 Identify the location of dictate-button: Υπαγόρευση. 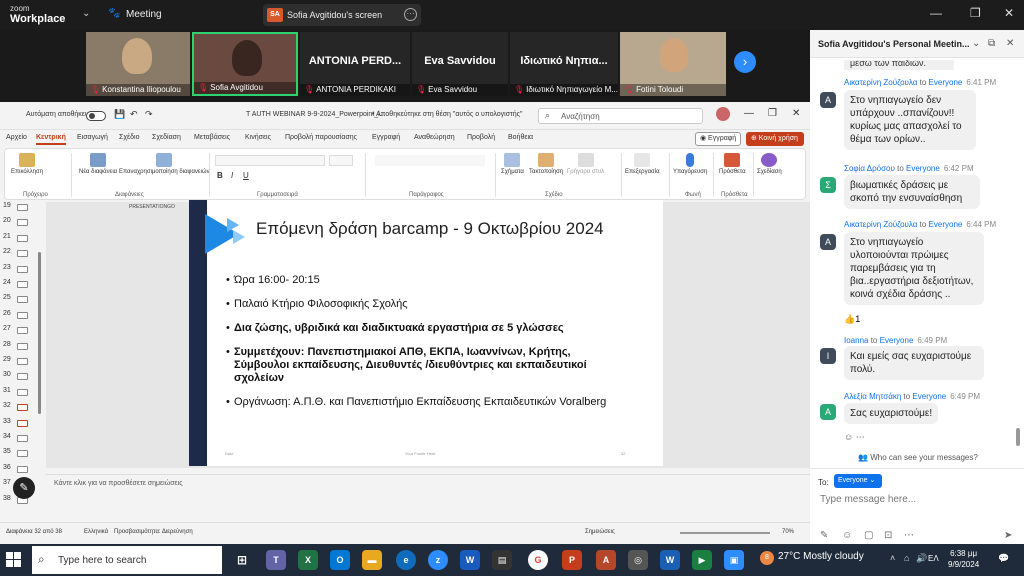
(690, 164).